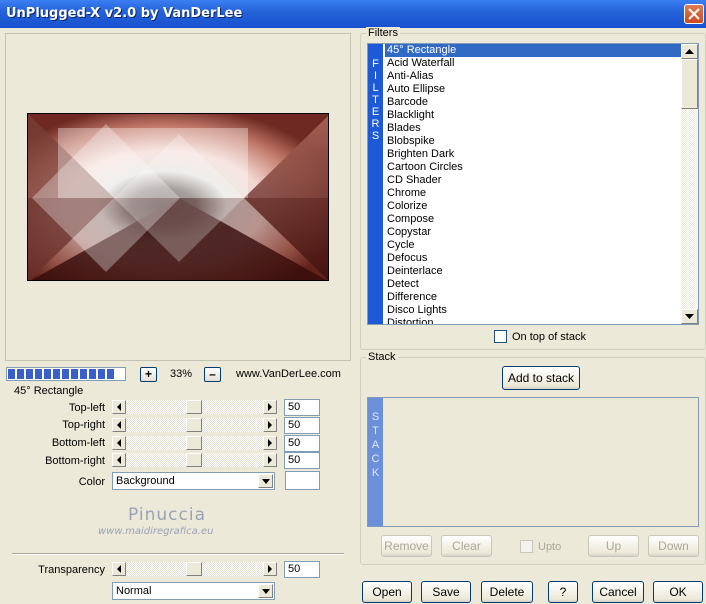  I want to click on color-select-value: Background, so click(145, 481).